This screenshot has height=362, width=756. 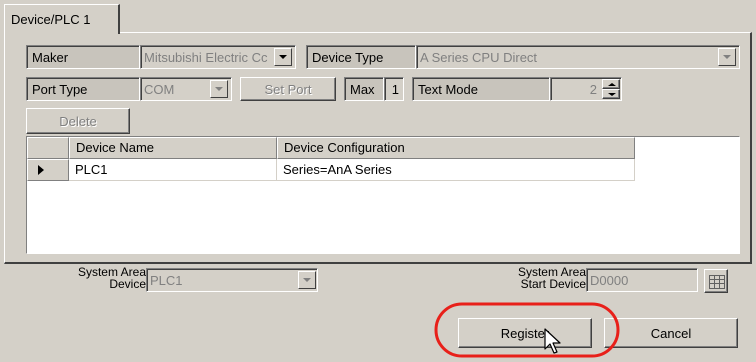 I want to click on device-type-label: Device Type, so click(x=361, y=57).